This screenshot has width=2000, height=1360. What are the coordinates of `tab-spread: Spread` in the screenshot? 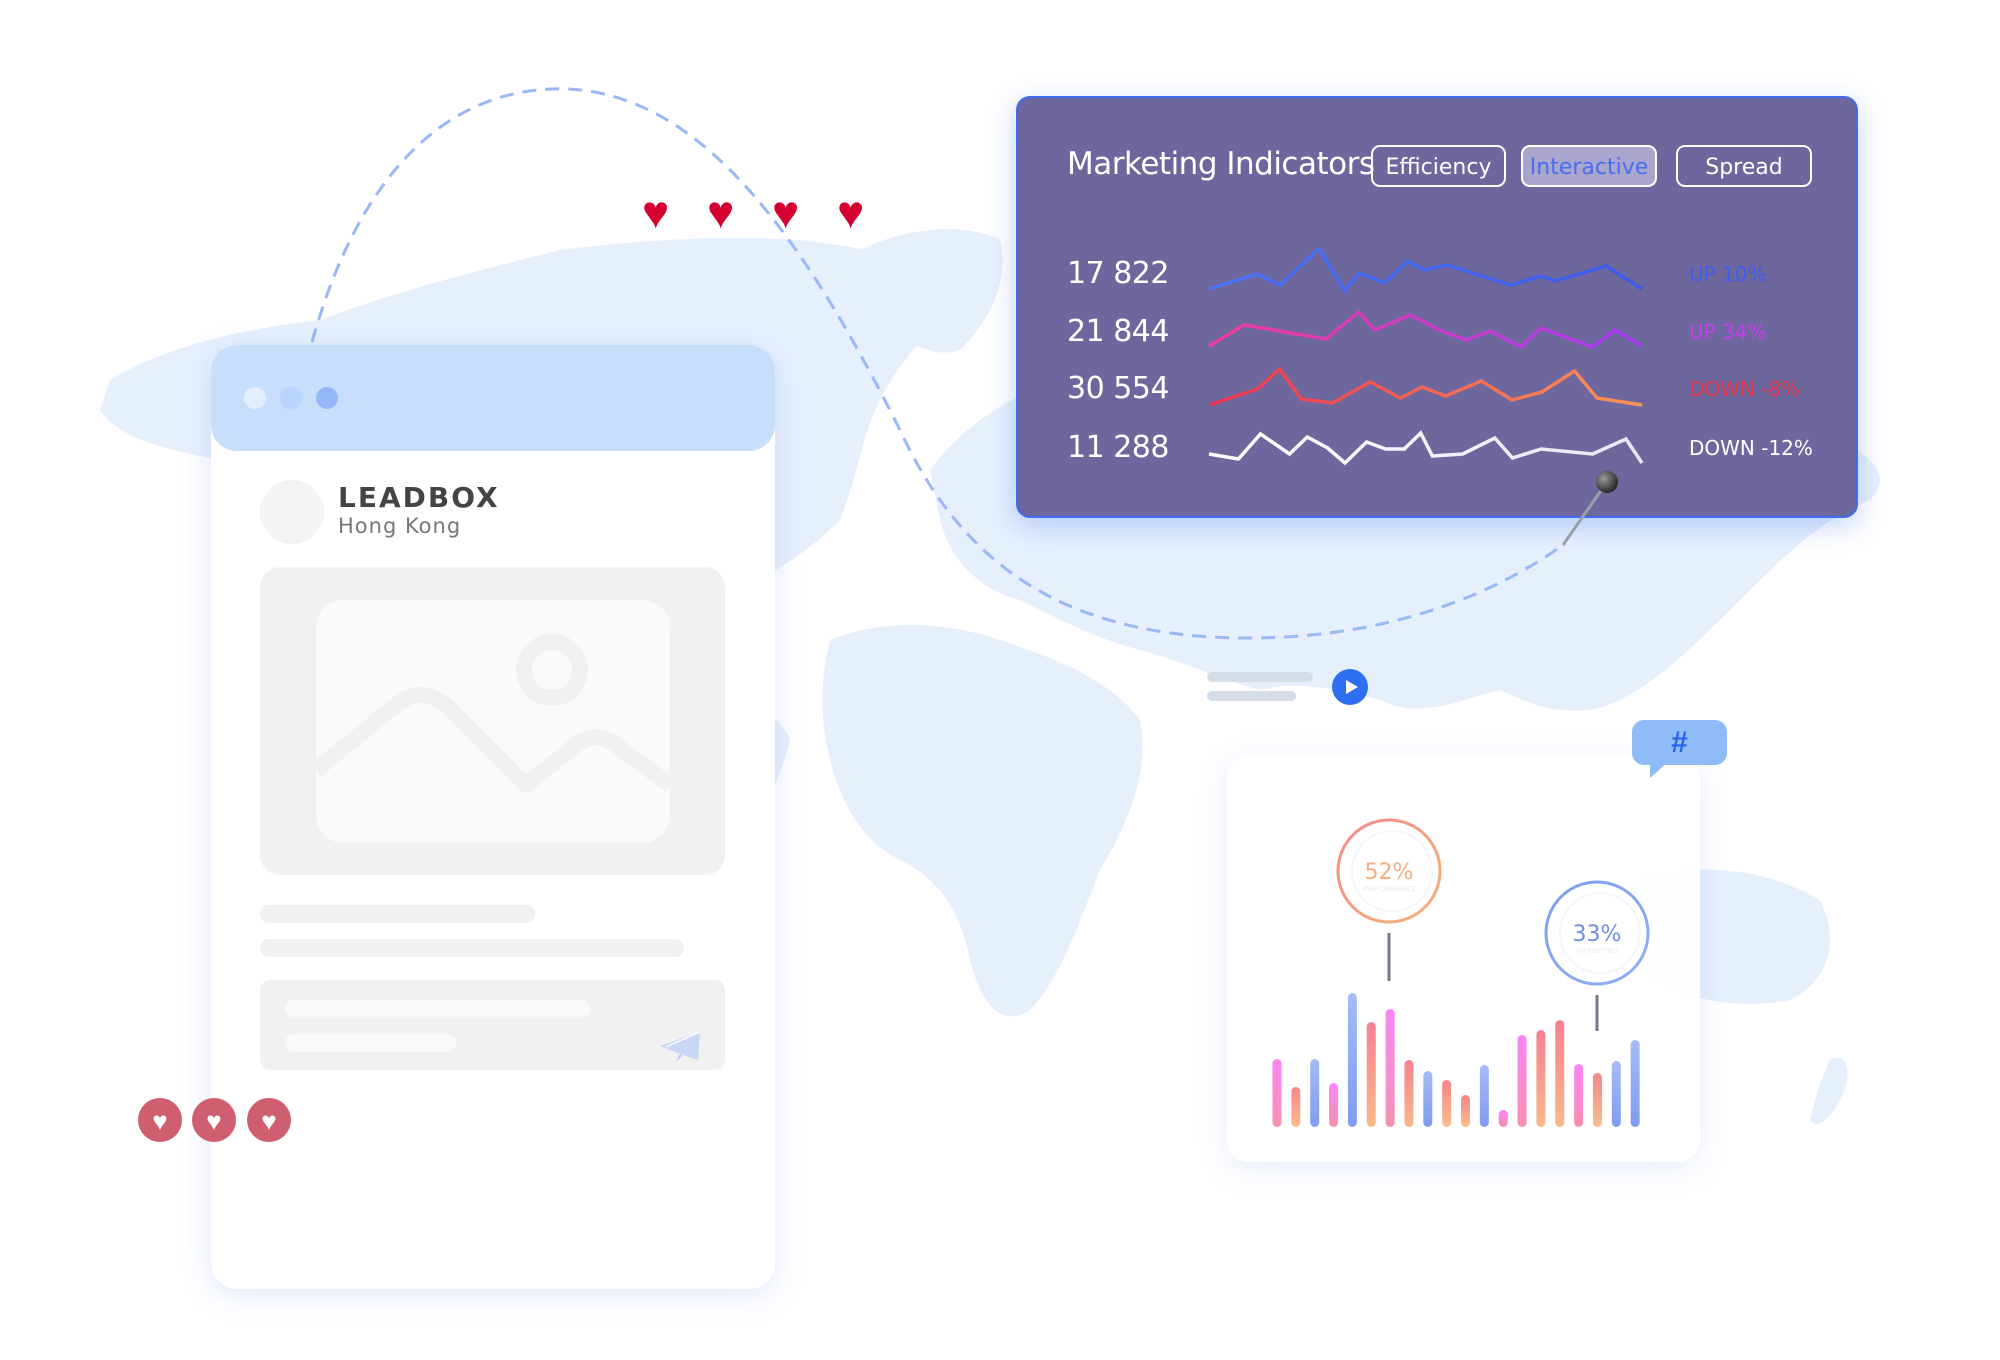 It's located at (1744, 166).